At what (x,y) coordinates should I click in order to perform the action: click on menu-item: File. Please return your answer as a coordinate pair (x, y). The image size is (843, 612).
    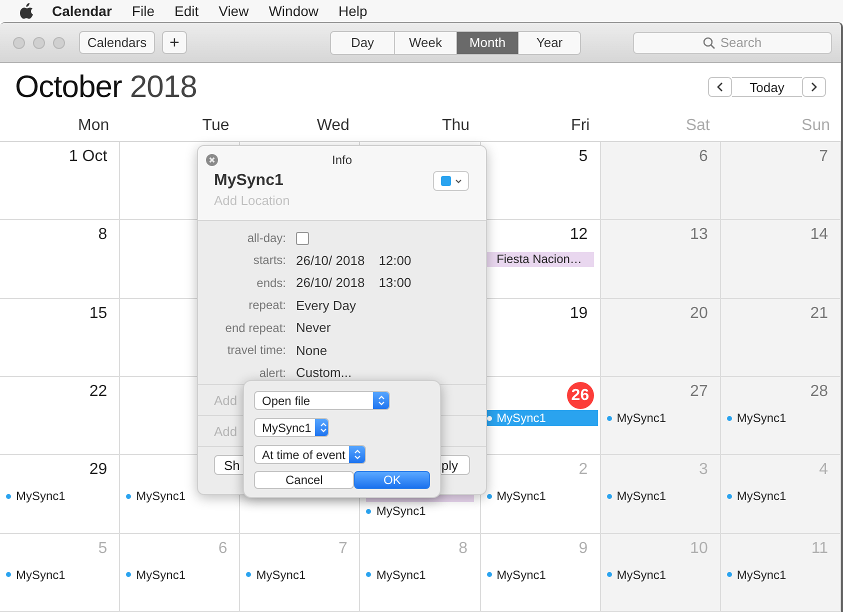
    Looking at the image, I should click on (143, 11).